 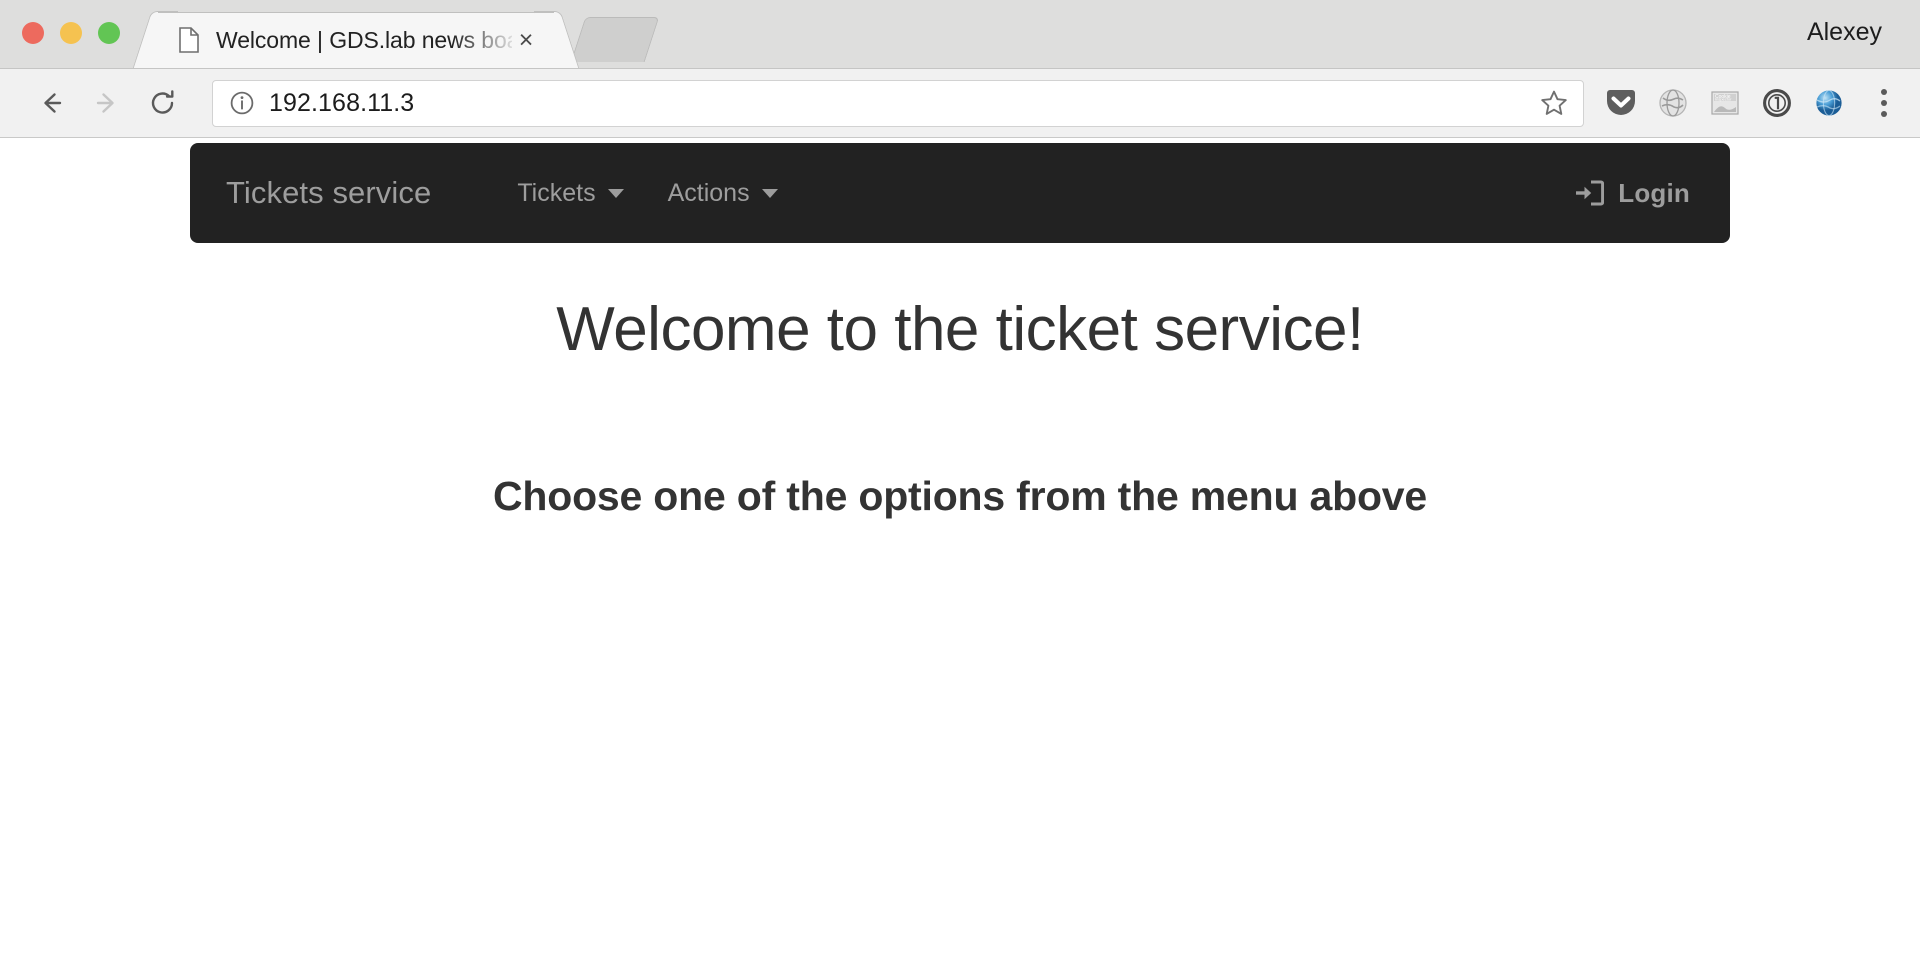 I want to click on tab-strip: Welcome | GDS.lab news board × Alexey, so click(x=960, y=34).